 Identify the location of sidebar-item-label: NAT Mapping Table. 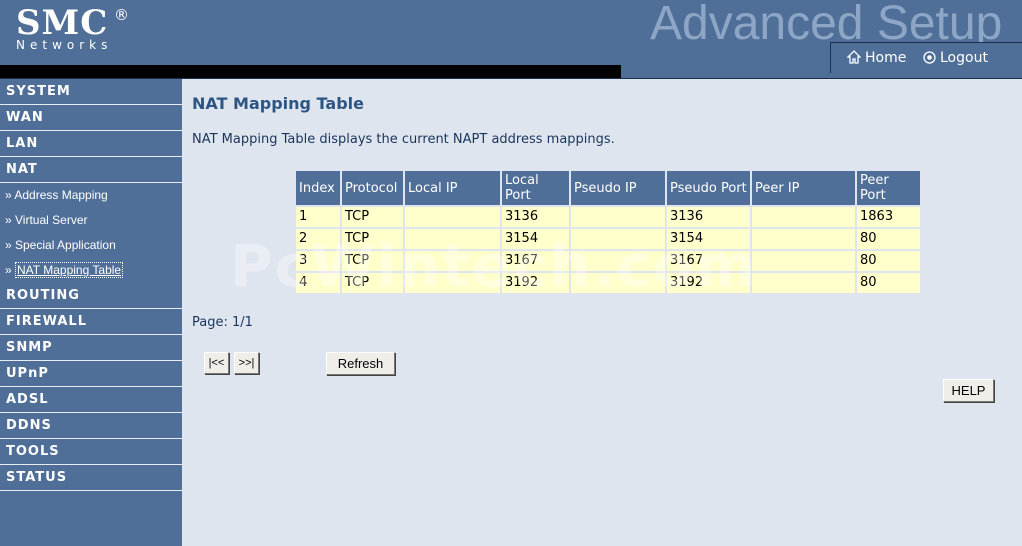
(69, 270).